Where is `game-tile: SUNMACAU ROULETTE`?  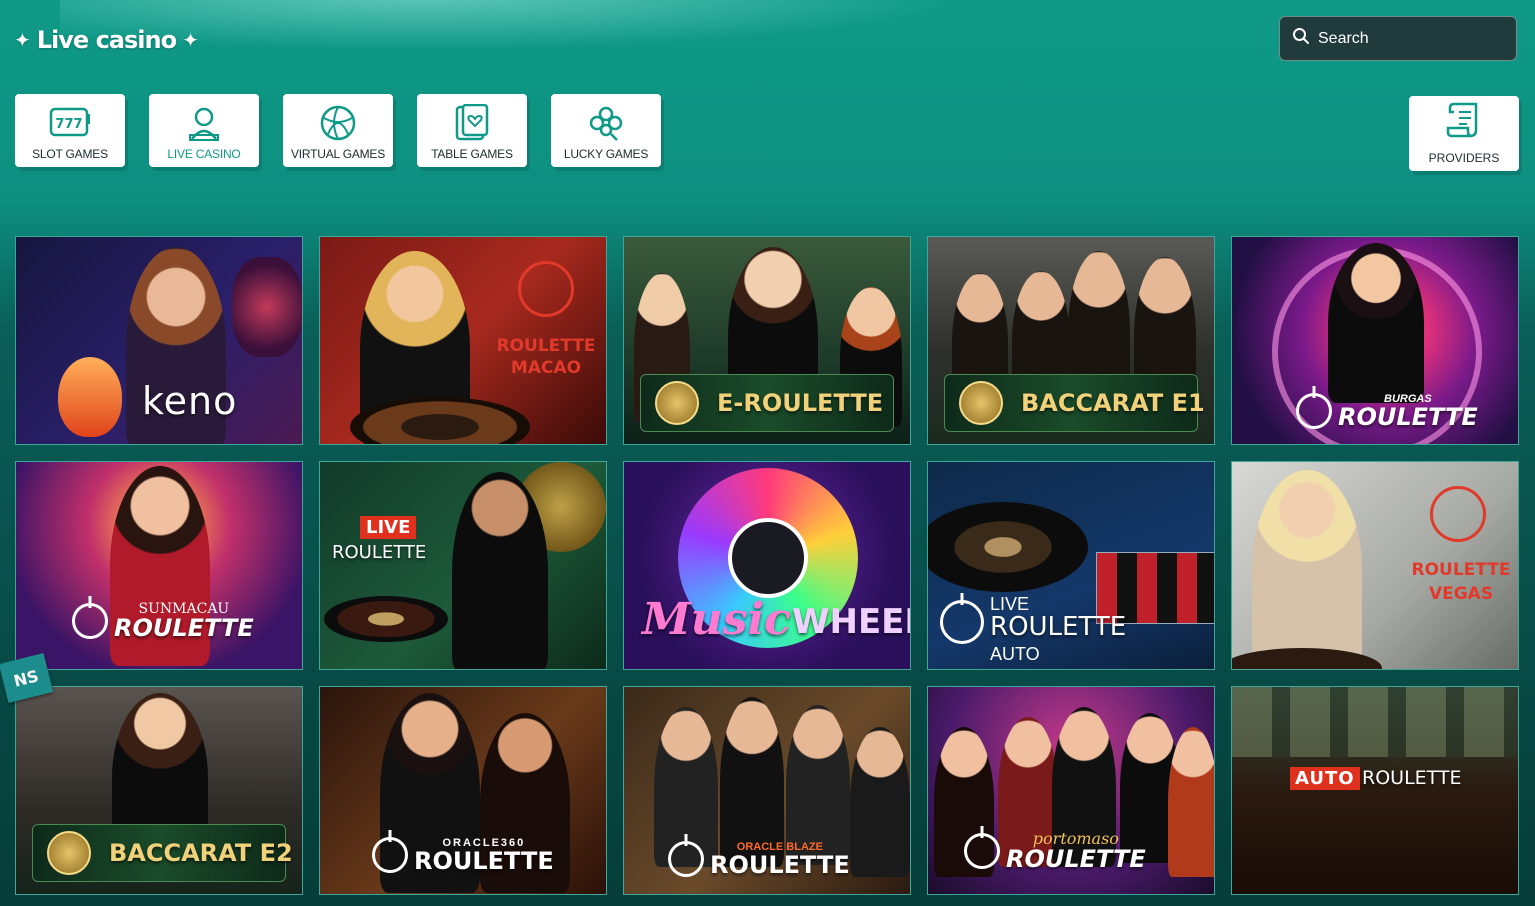
game-tile: SUNMACAU ROULETTE is located at coordinates (159, 565).